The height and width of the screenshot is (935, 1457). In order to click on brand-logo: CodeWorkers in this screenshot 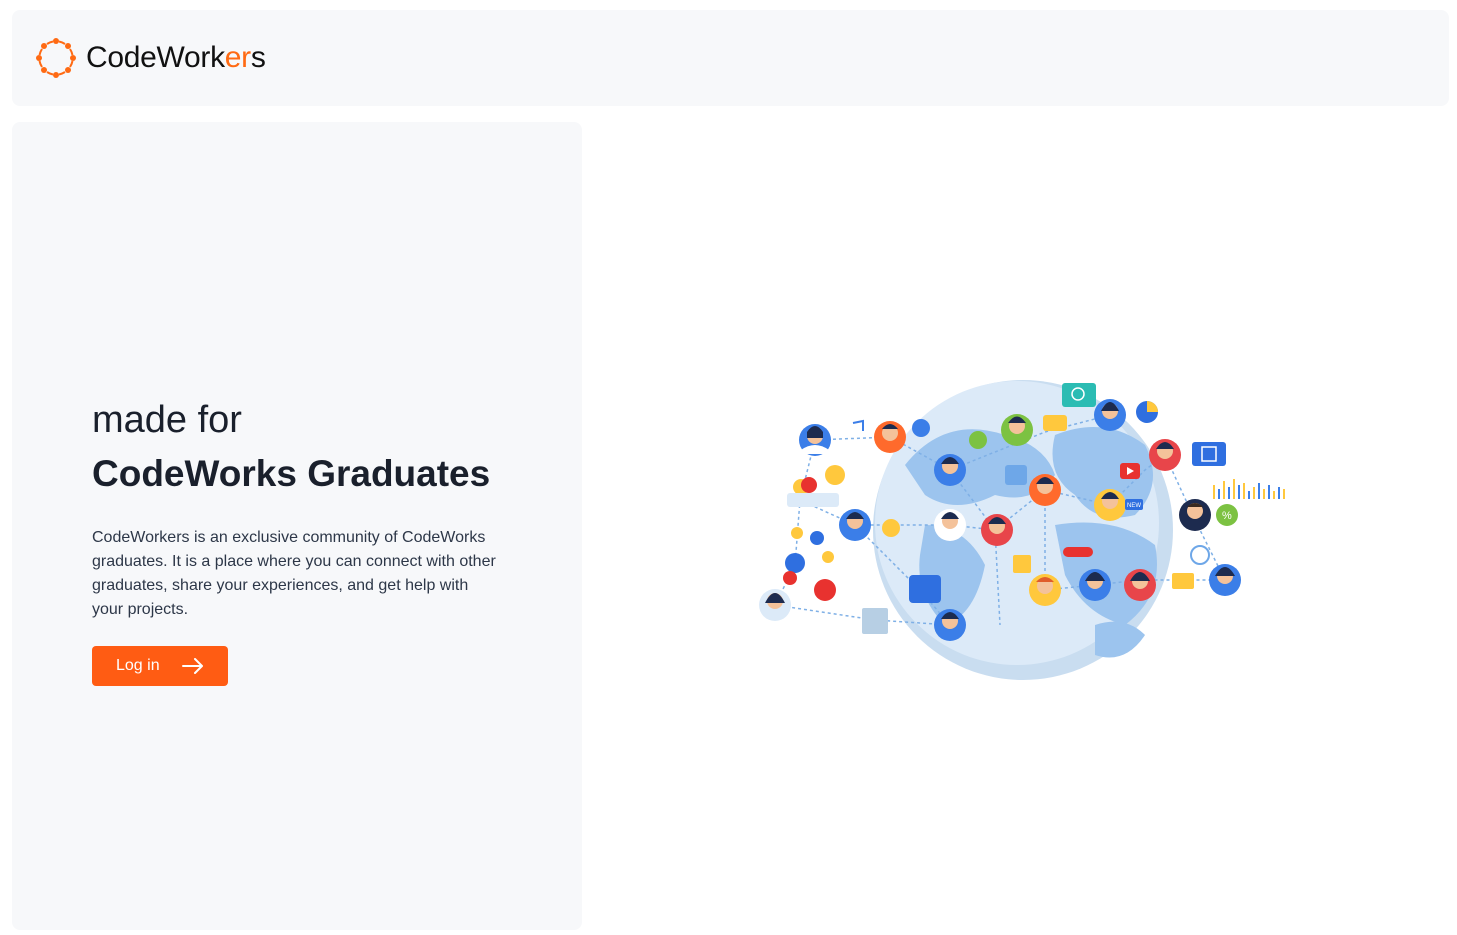, I will do `click(151, 58)`.